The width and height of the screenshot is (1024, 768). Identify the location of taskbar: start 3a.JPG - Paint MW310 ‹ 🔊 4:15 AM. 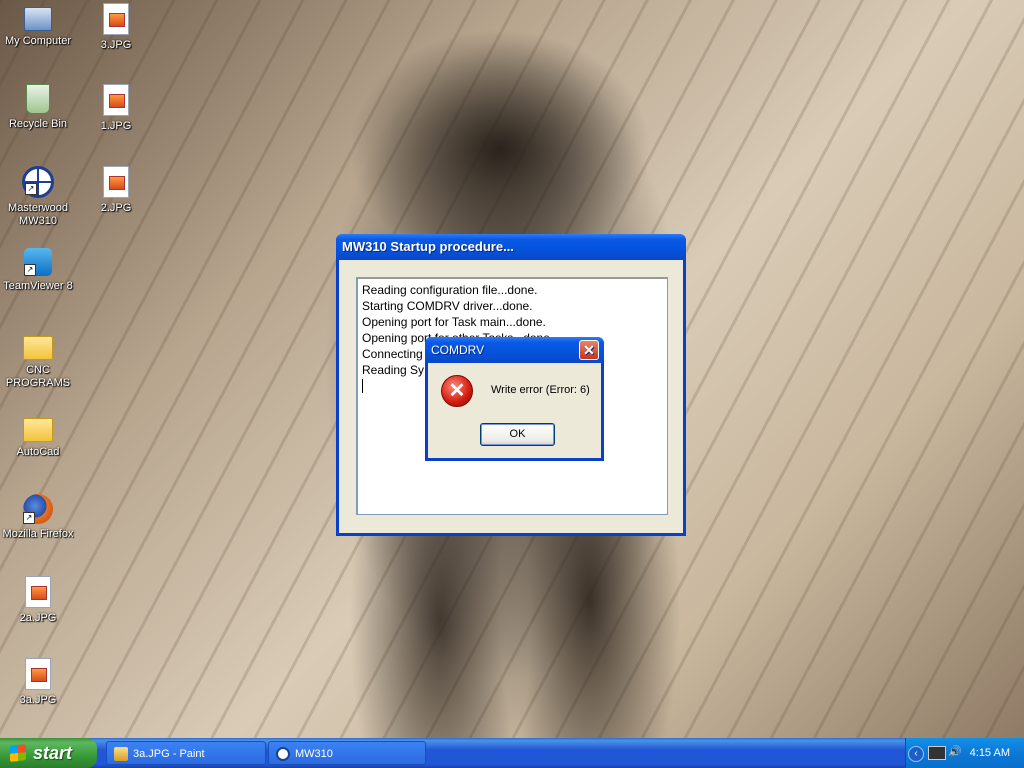
(512, 753).